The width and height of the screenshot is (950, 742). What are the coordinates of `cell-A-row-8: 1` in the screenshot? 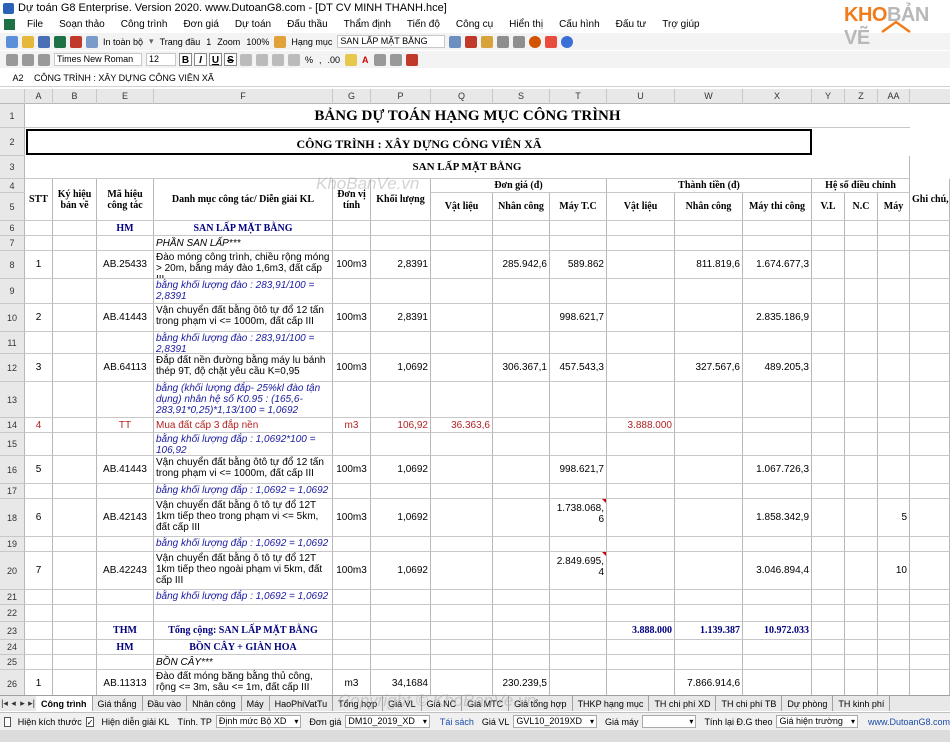 It's located at (39, 265).